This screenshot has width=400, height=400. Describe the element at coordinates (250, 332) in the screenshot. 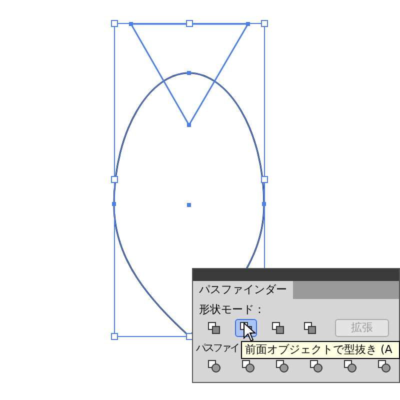

I see `cursor-icon` at that location.